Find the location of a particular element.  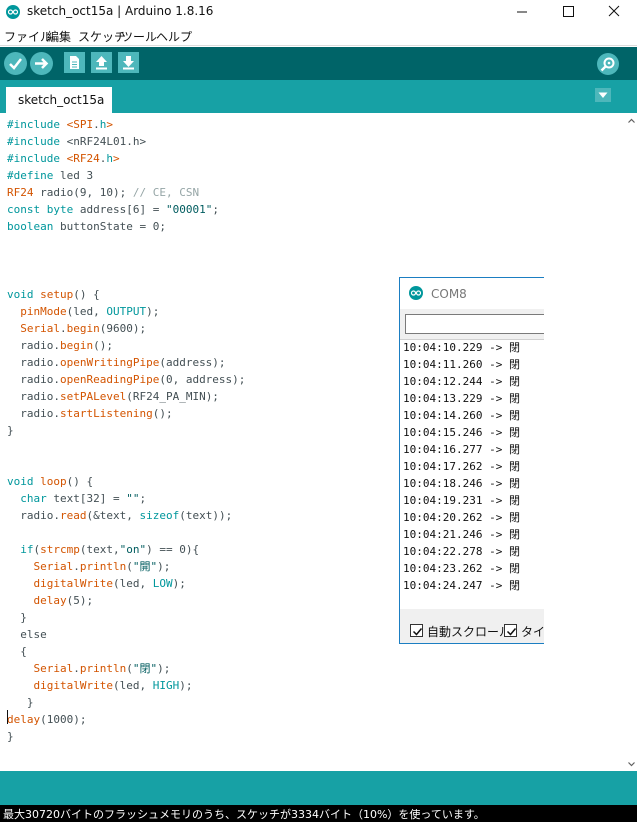

code-token: openWritingPipe is located at coordinates (109, 362).